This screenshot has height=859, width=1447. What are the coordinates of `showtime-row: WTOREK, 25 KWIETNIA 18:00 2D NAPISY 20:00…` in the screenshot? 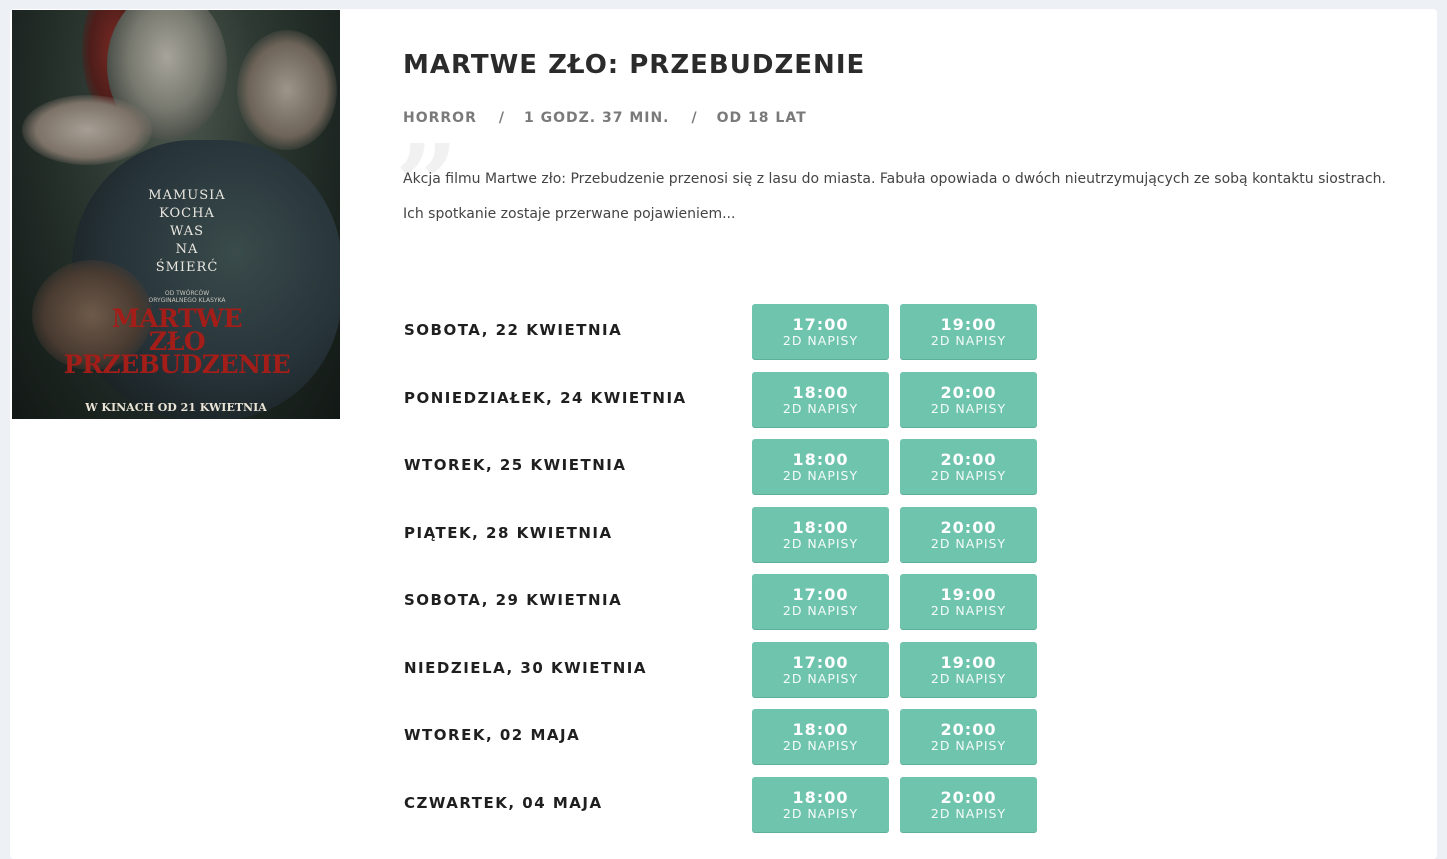 It's located at (723, 466).